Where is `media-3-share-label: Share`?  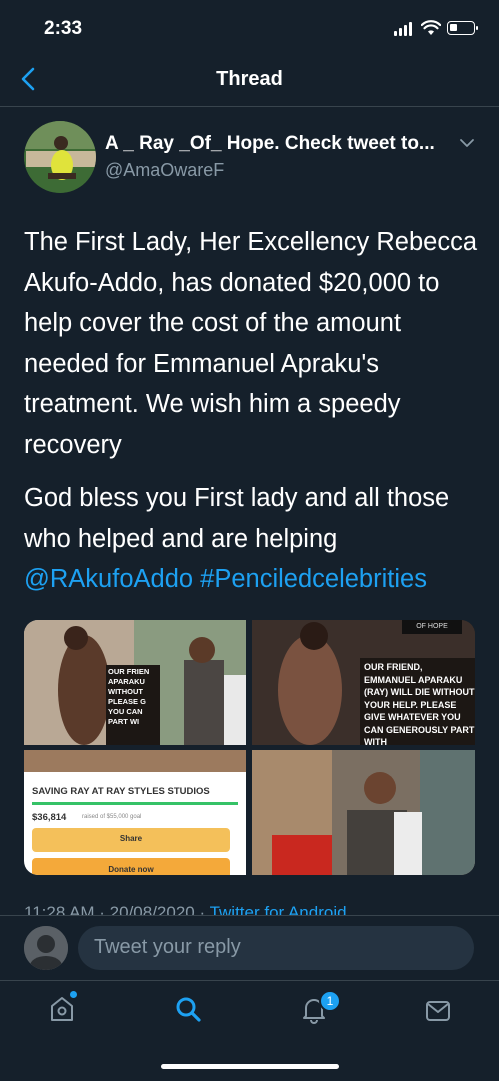
media-3-share-label: Share is located at coordinates (131, 838).